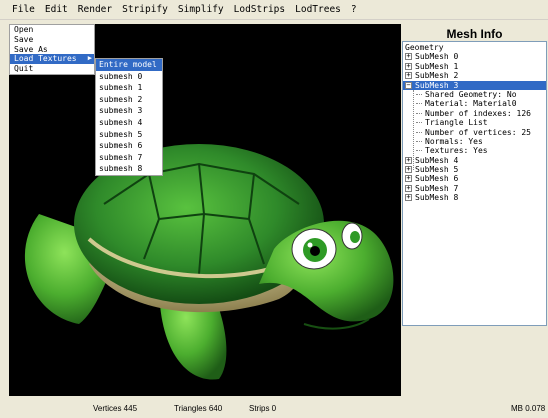 This screenshot has width=548, height=418. I want to click on menu-lodstrips: LodStrips, so click(259, 10).